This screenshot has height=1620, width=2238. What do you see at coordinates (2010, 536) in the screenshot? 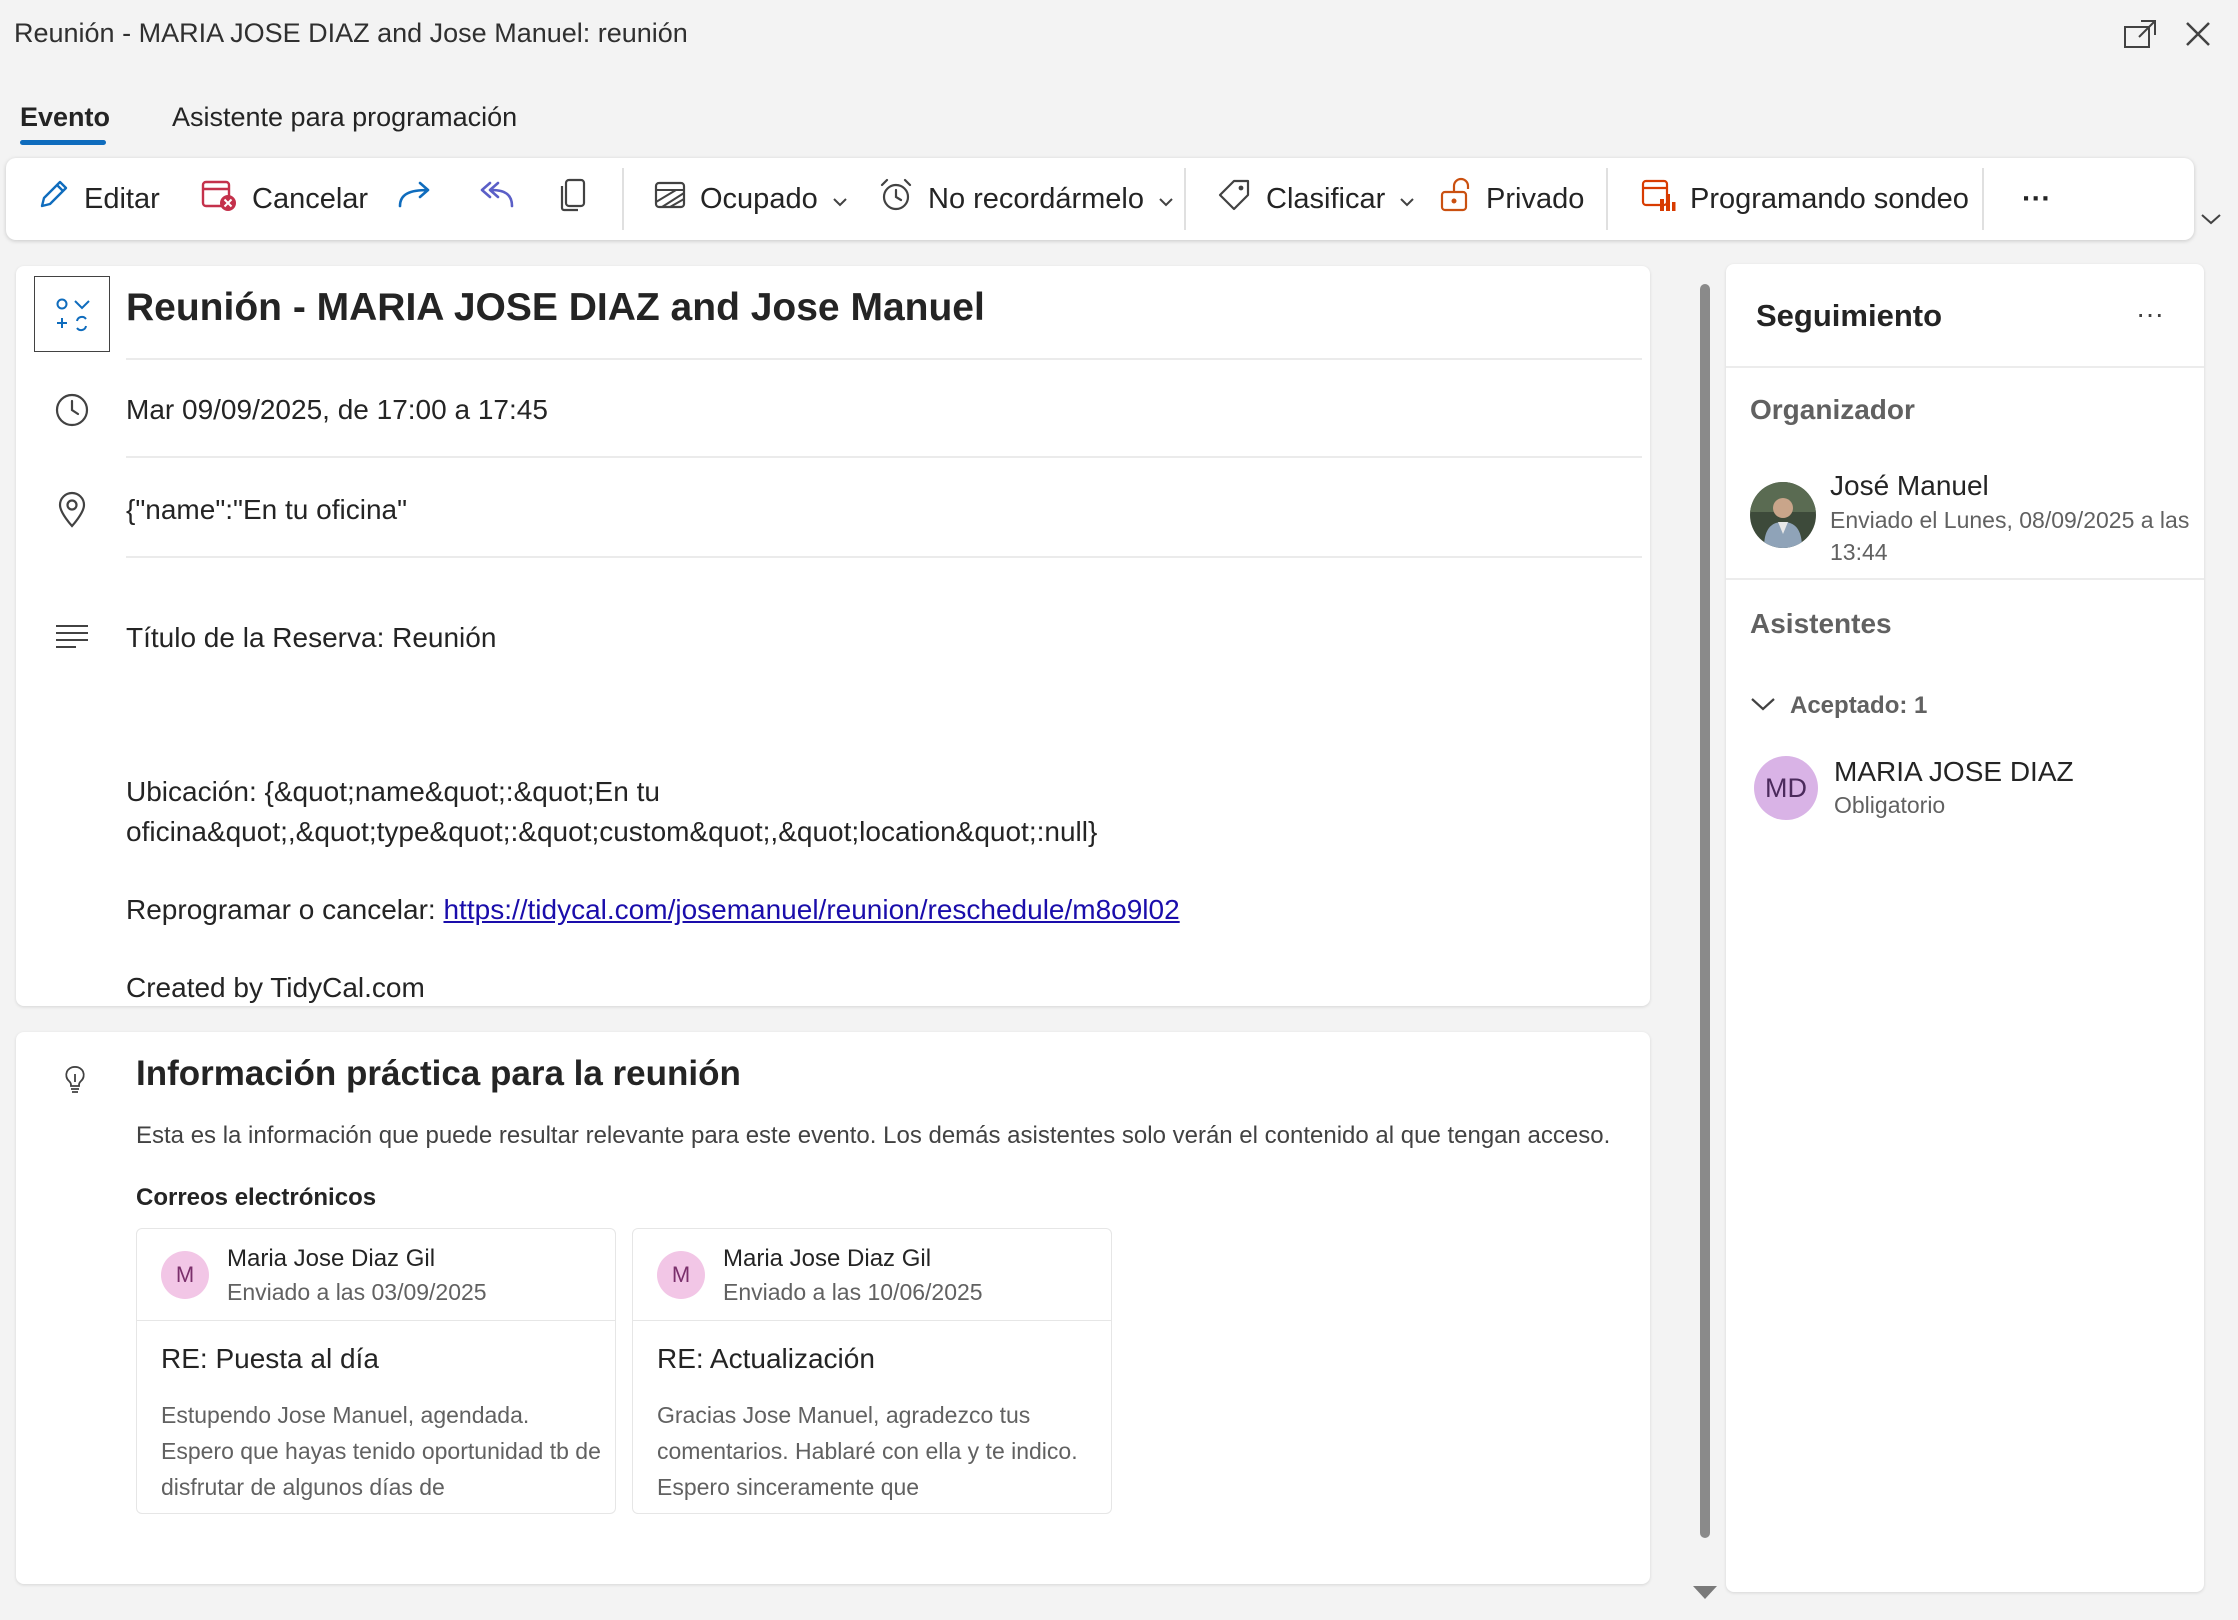
I see `organizer-sent-date: Enviado el Lunes, 08/09/2025 a las 13:44` at bounding box center [2010, 536].